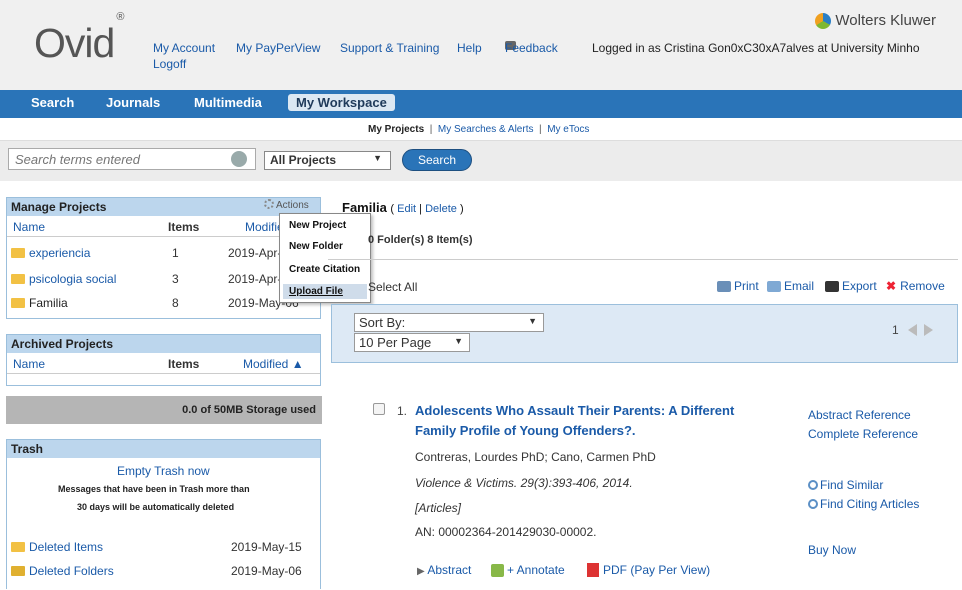  I want to click on my-payperview-link: My PayPerView, so click(278, 48).